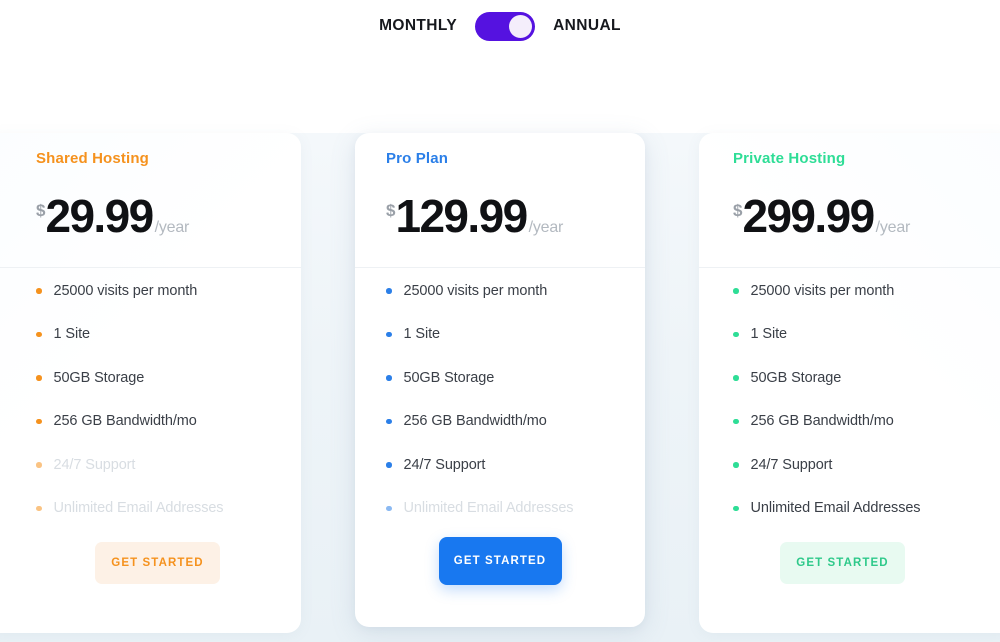 The image size is (1000, 642). I want to click on plan-price: $ 299.99 /year, so click(862, 216).